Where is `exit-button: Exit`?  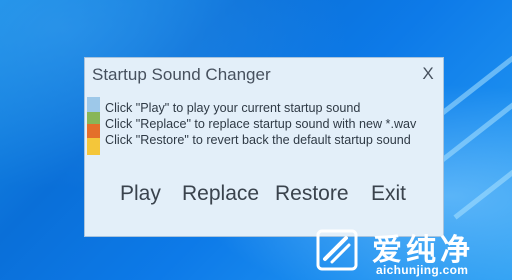 exit-button: Exit is located at coordinates (392, 194).